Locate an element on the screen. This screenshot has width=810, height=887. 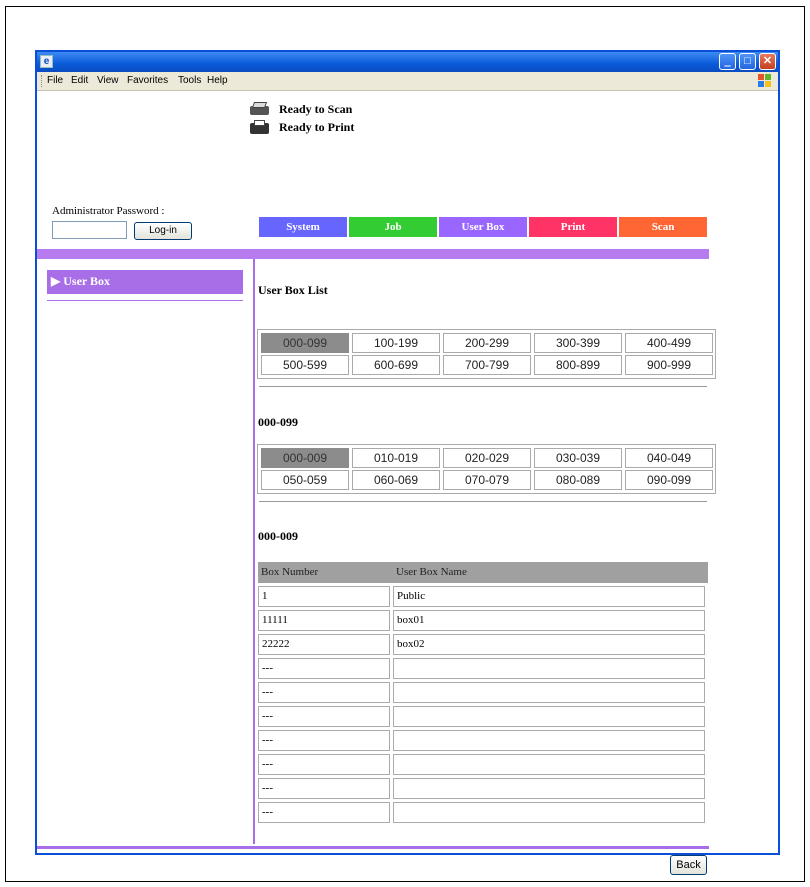
table-row: 1 Public is located at coordinates (483, 596).